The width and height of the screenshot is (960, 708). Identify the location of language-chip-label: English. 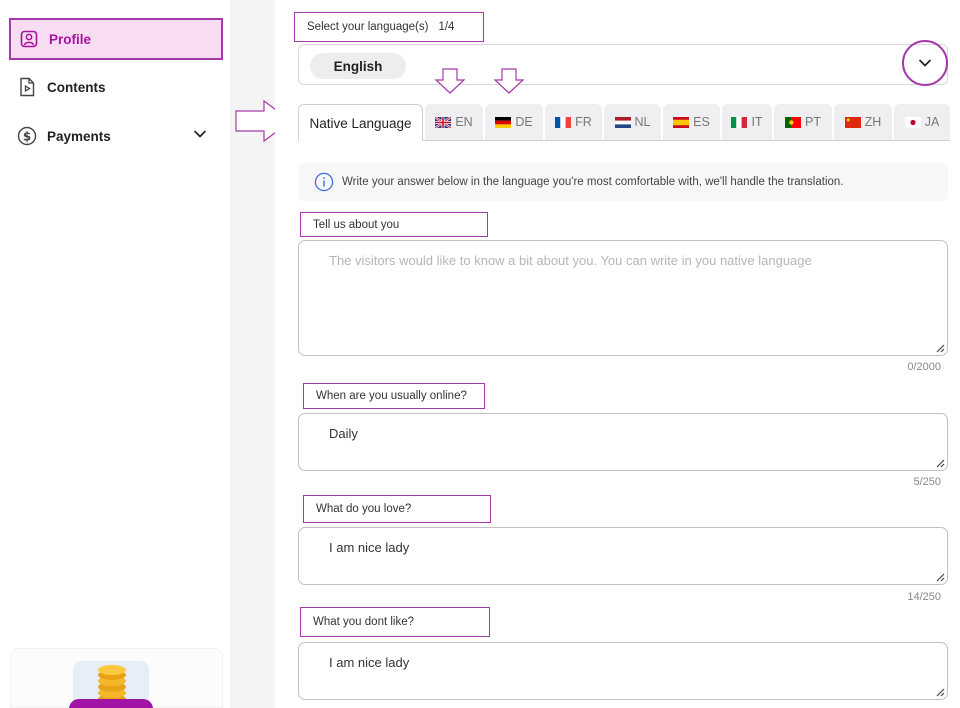
(358, 66).